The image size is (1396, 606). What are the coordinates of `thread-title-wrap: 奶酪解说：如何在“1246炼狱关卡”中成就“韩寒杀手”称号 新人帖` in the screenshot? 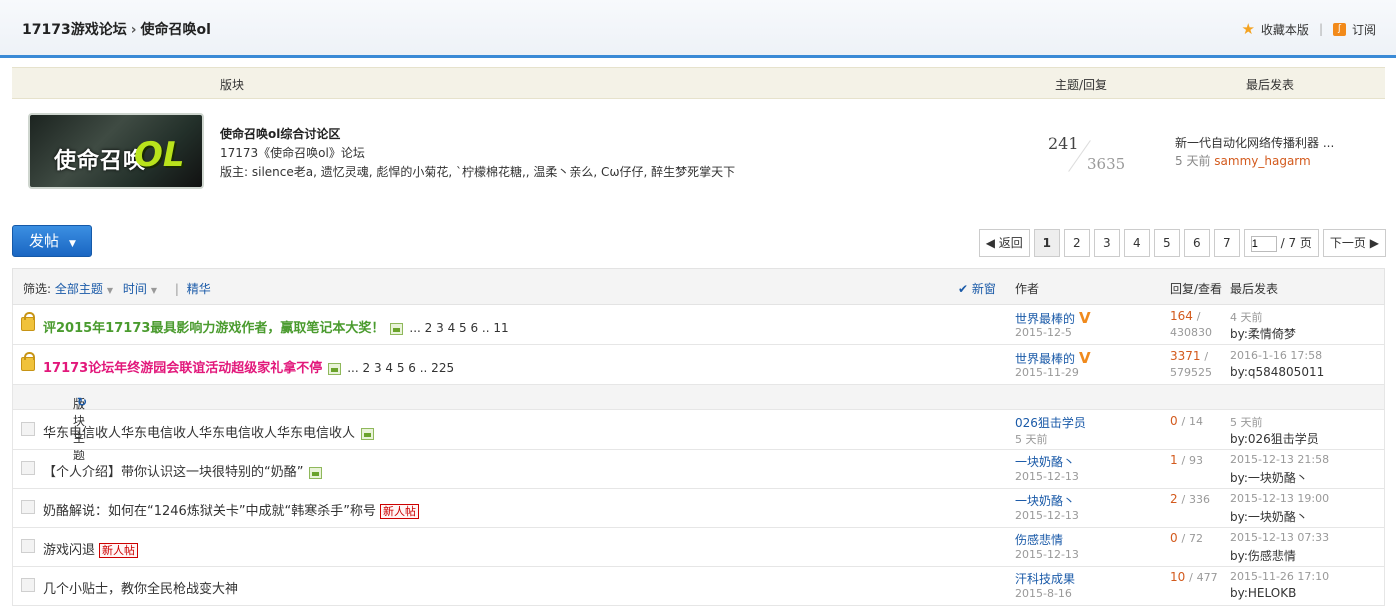 It's located at (231, 509).